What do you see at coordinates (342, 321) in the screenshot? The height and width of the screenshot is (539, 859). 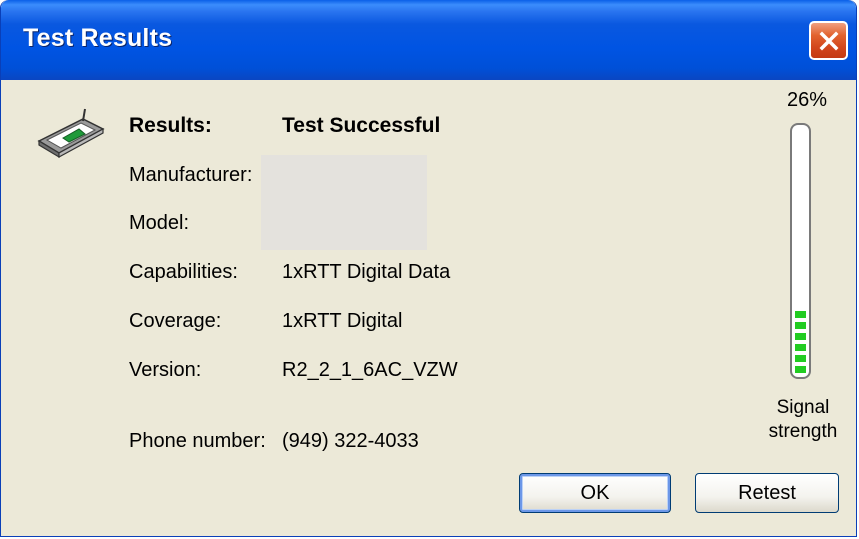 I see `coverage-value: 1xRTT Digital` at bounding box center [342, 321].